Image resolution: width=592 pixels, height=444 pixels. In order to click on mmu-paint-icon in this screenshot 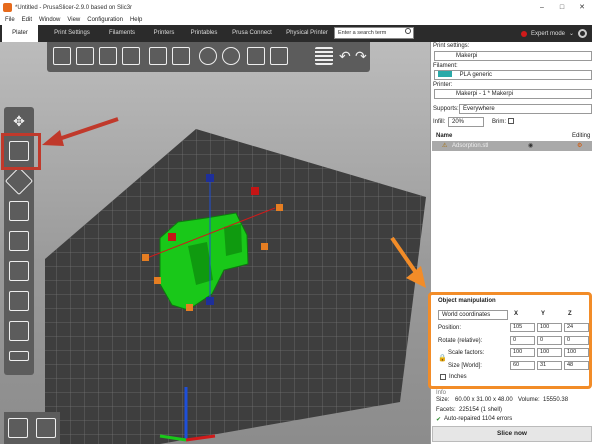, I will do `click(19, 331)`.